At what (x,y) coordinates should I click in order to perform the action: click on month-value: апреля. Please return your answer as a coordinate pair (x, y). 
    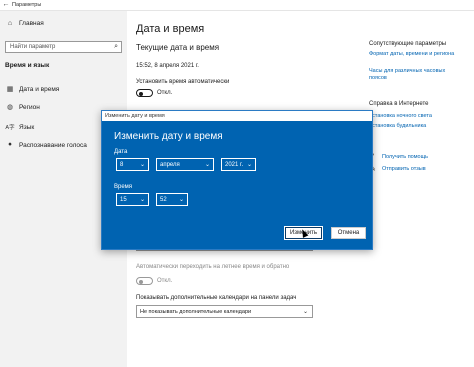
    Looking at the image, I should click on (170, 164).